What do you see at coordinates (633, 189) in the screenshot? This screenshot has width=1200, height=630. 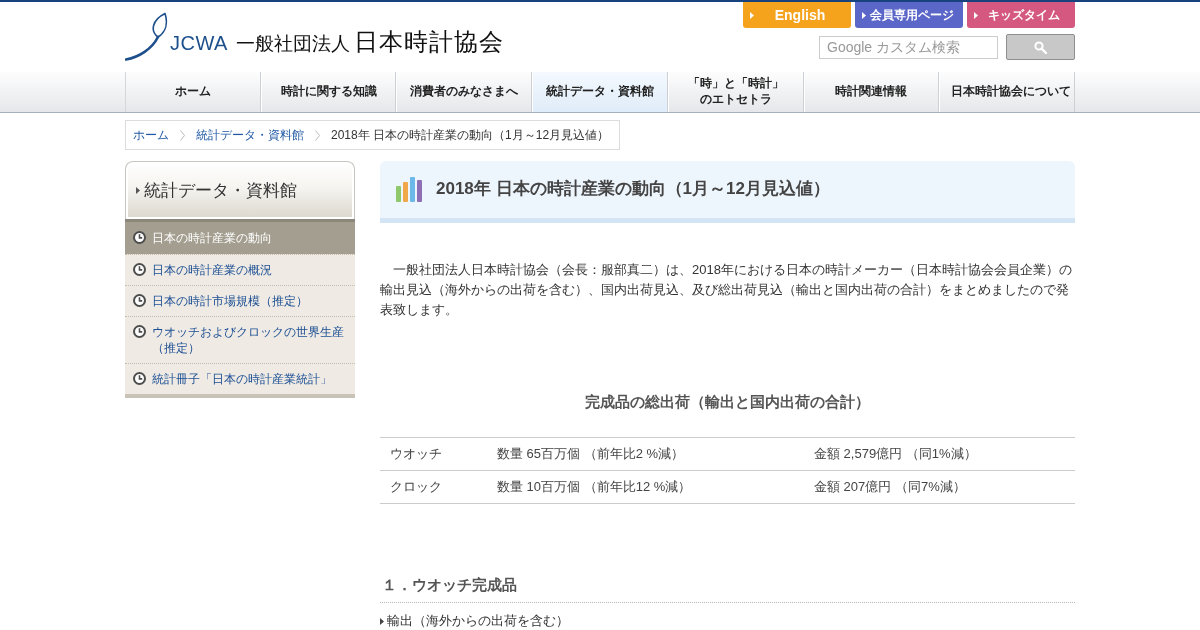 I see `page-title: 2018年 日本の時計産業の動向（1月～12月見込値）` at bounding box center [633, 189].